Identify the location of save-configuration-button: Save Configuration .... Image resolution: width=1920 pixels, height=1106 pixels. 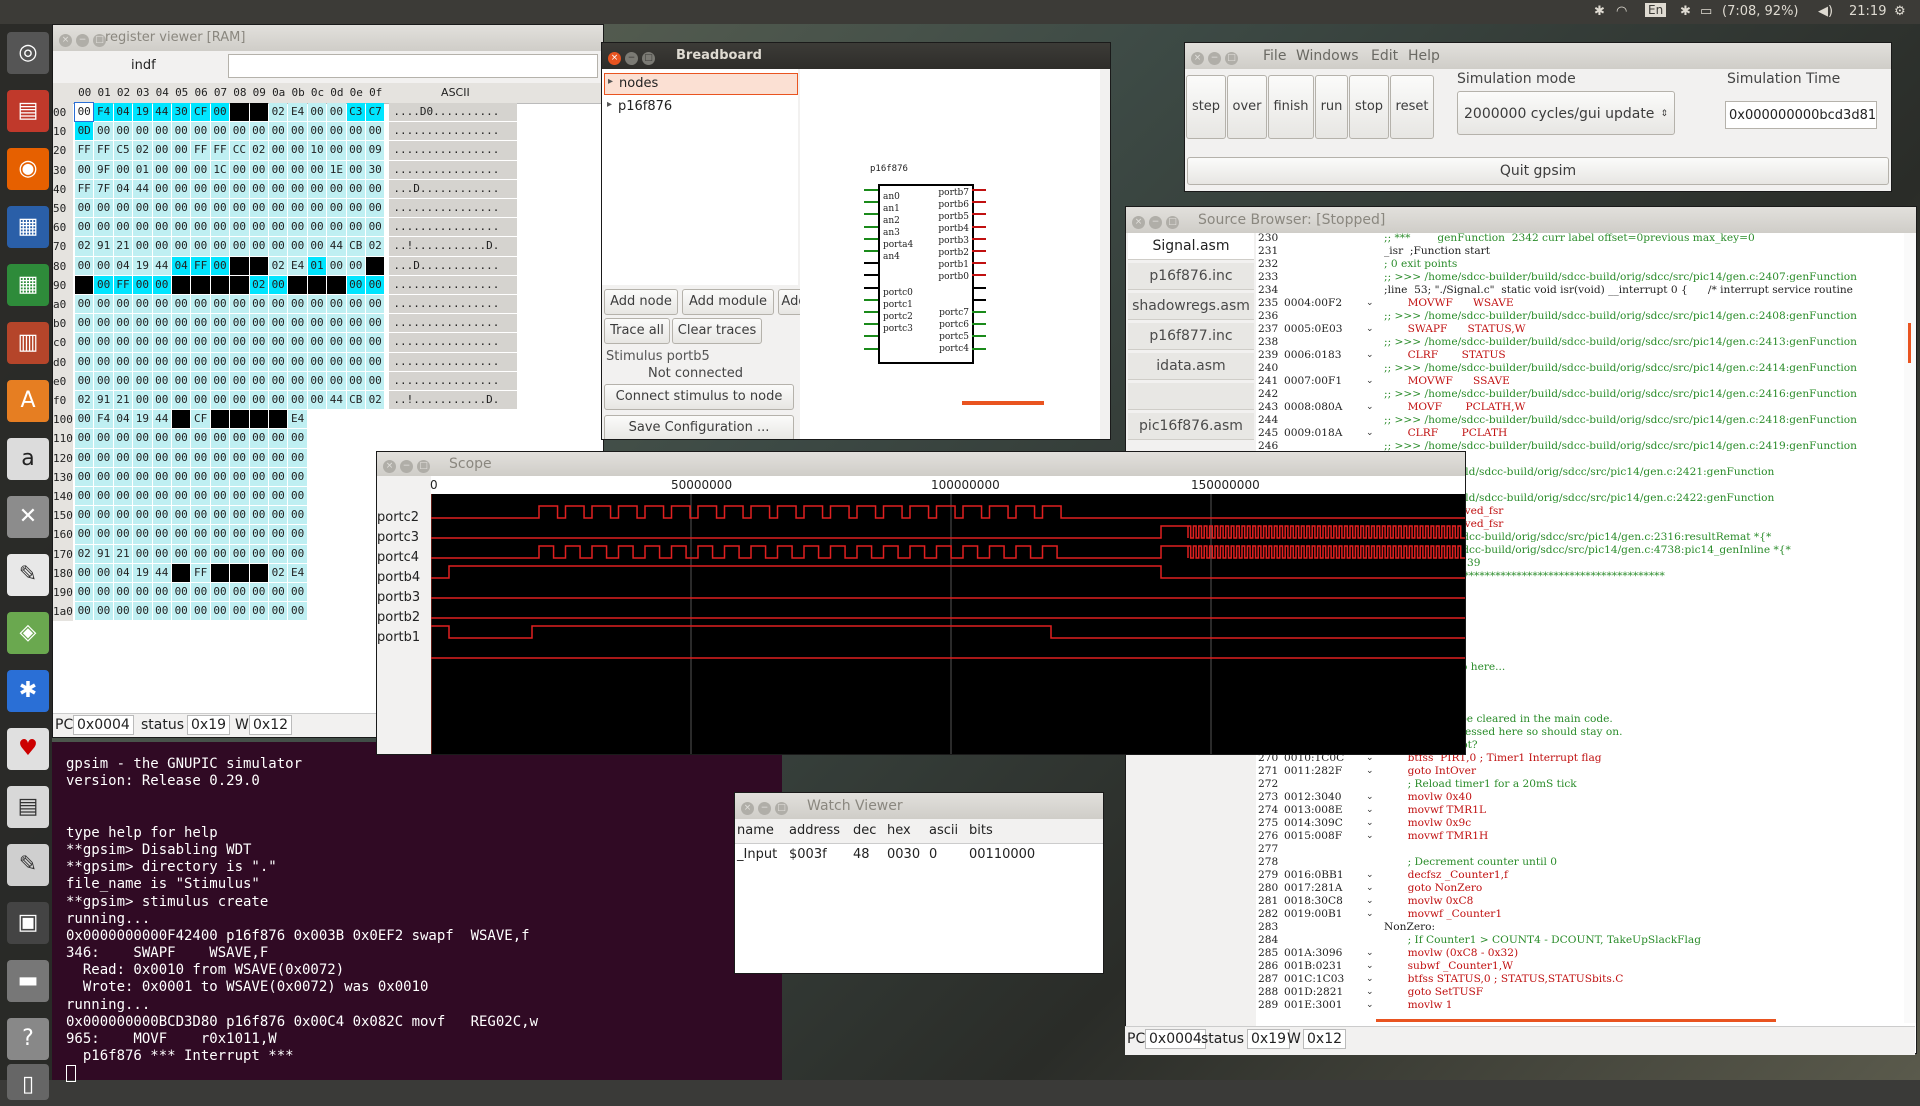
(699, 427).